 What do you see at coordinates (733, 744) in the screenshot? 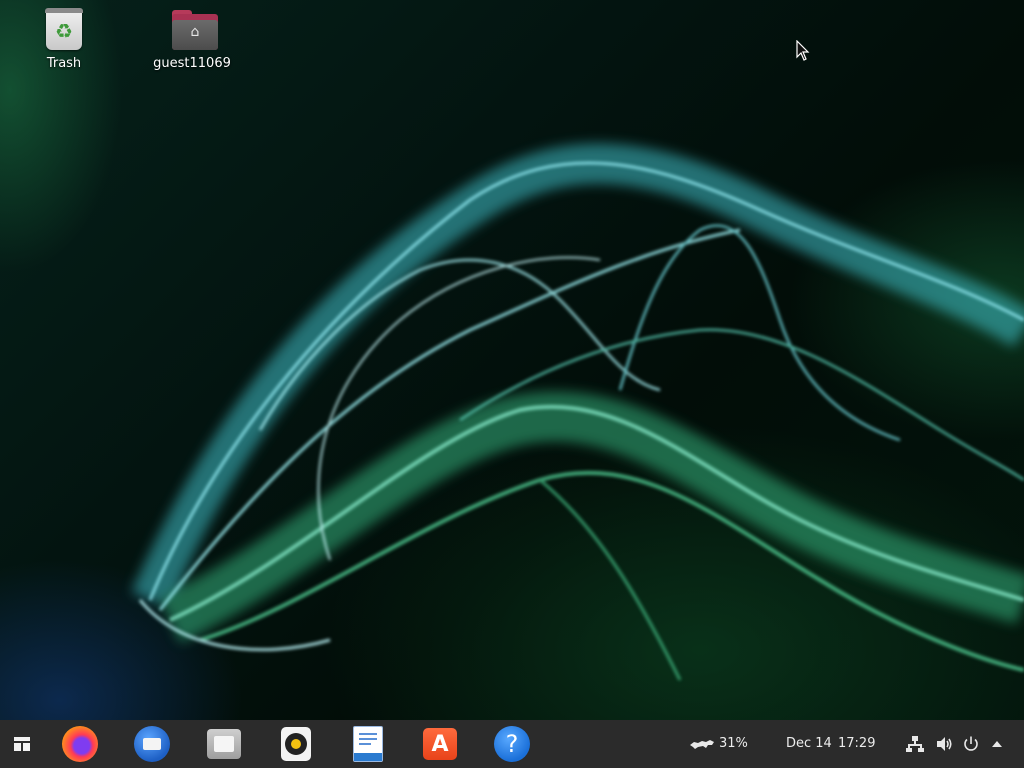
I see `battery-percent: 31%` at bounding box center [733, 744].